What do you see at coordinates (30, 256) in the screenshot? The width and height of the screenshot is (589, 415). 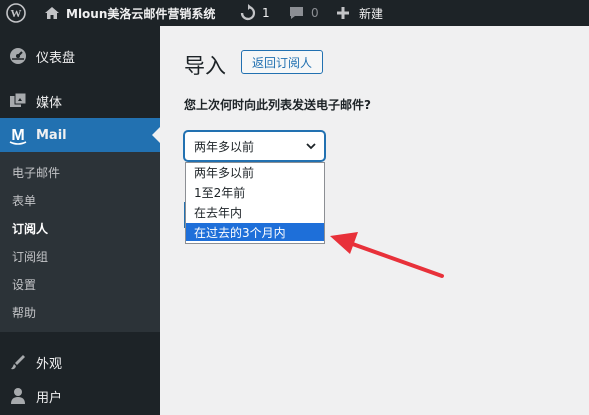 I see `submenu-item-lists: 订阅组` at bounding box center [30, 256].